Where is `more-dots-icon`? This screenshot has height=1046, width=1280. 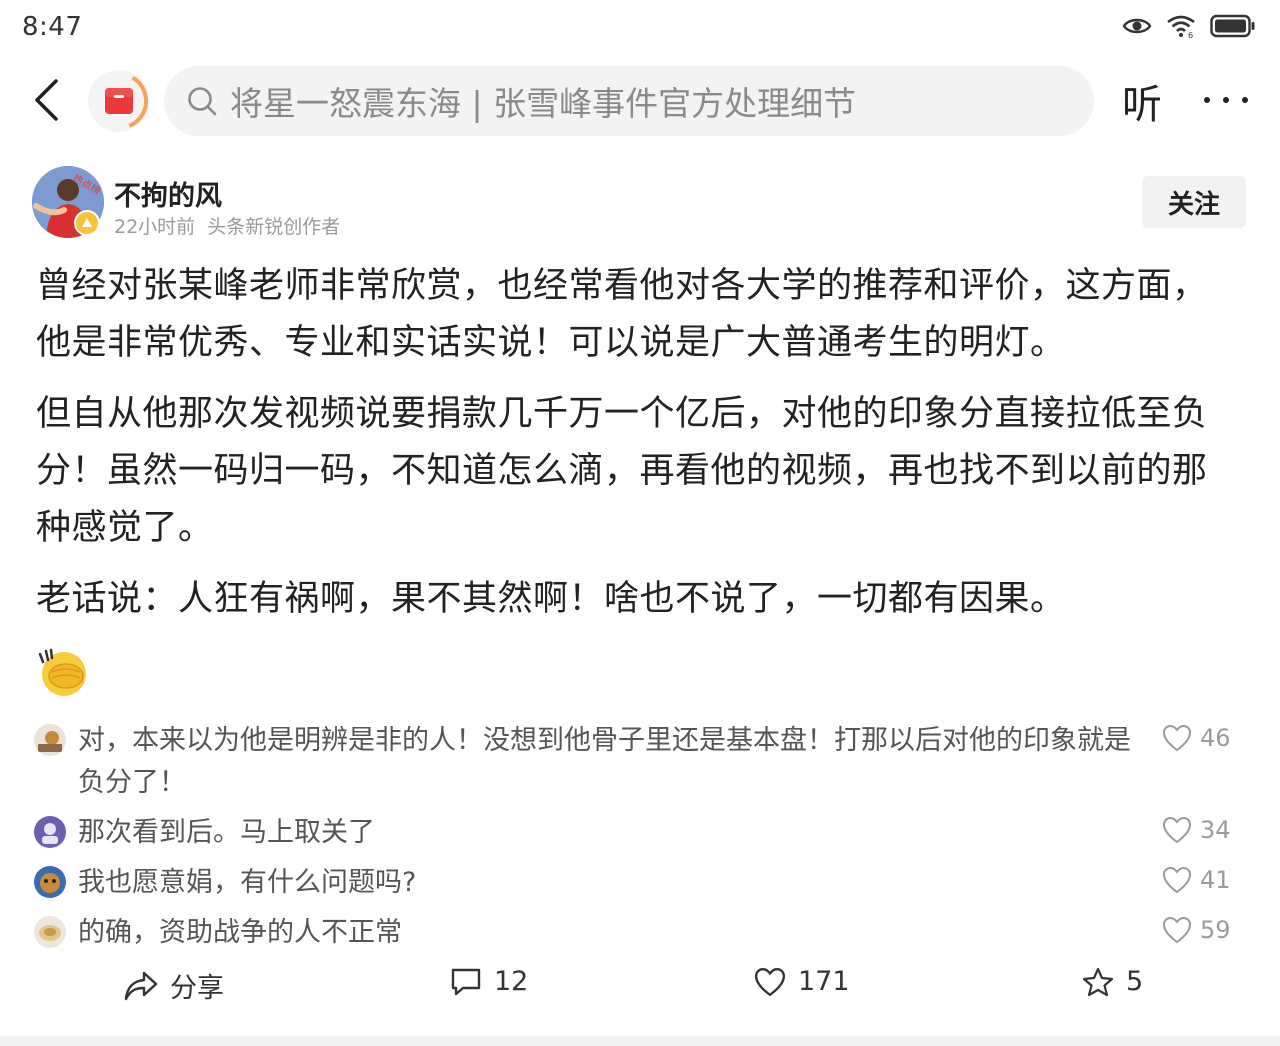 more-dots-icon is located at coordinates (1226, 100).